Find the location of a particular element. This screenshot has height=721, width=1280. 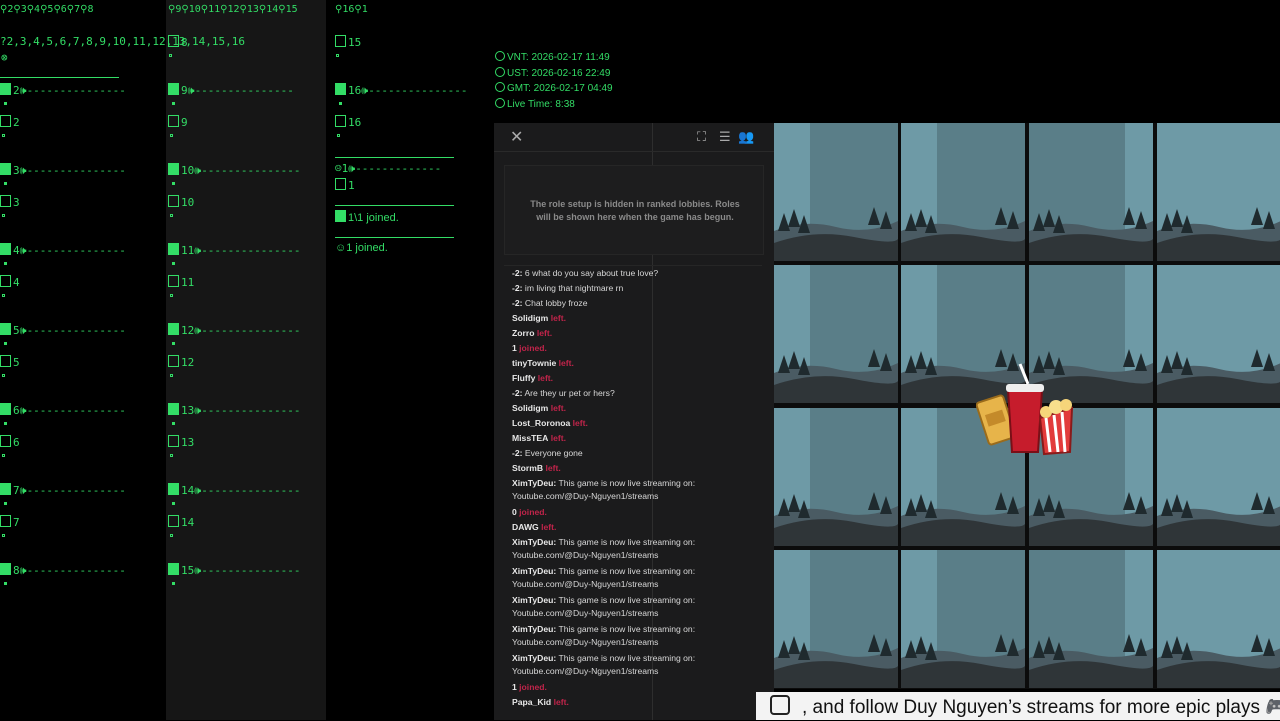

slot-row-off: 14 is located at coordinates (181, 522).